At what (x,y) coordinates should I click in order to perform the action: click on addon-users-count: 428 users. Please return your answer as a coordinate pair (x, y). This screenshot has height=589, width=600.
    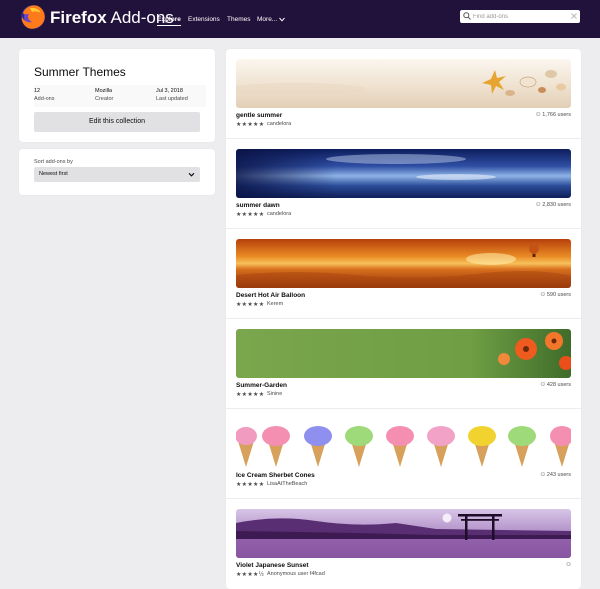
    Looking at the image, I should click on (558, 385).